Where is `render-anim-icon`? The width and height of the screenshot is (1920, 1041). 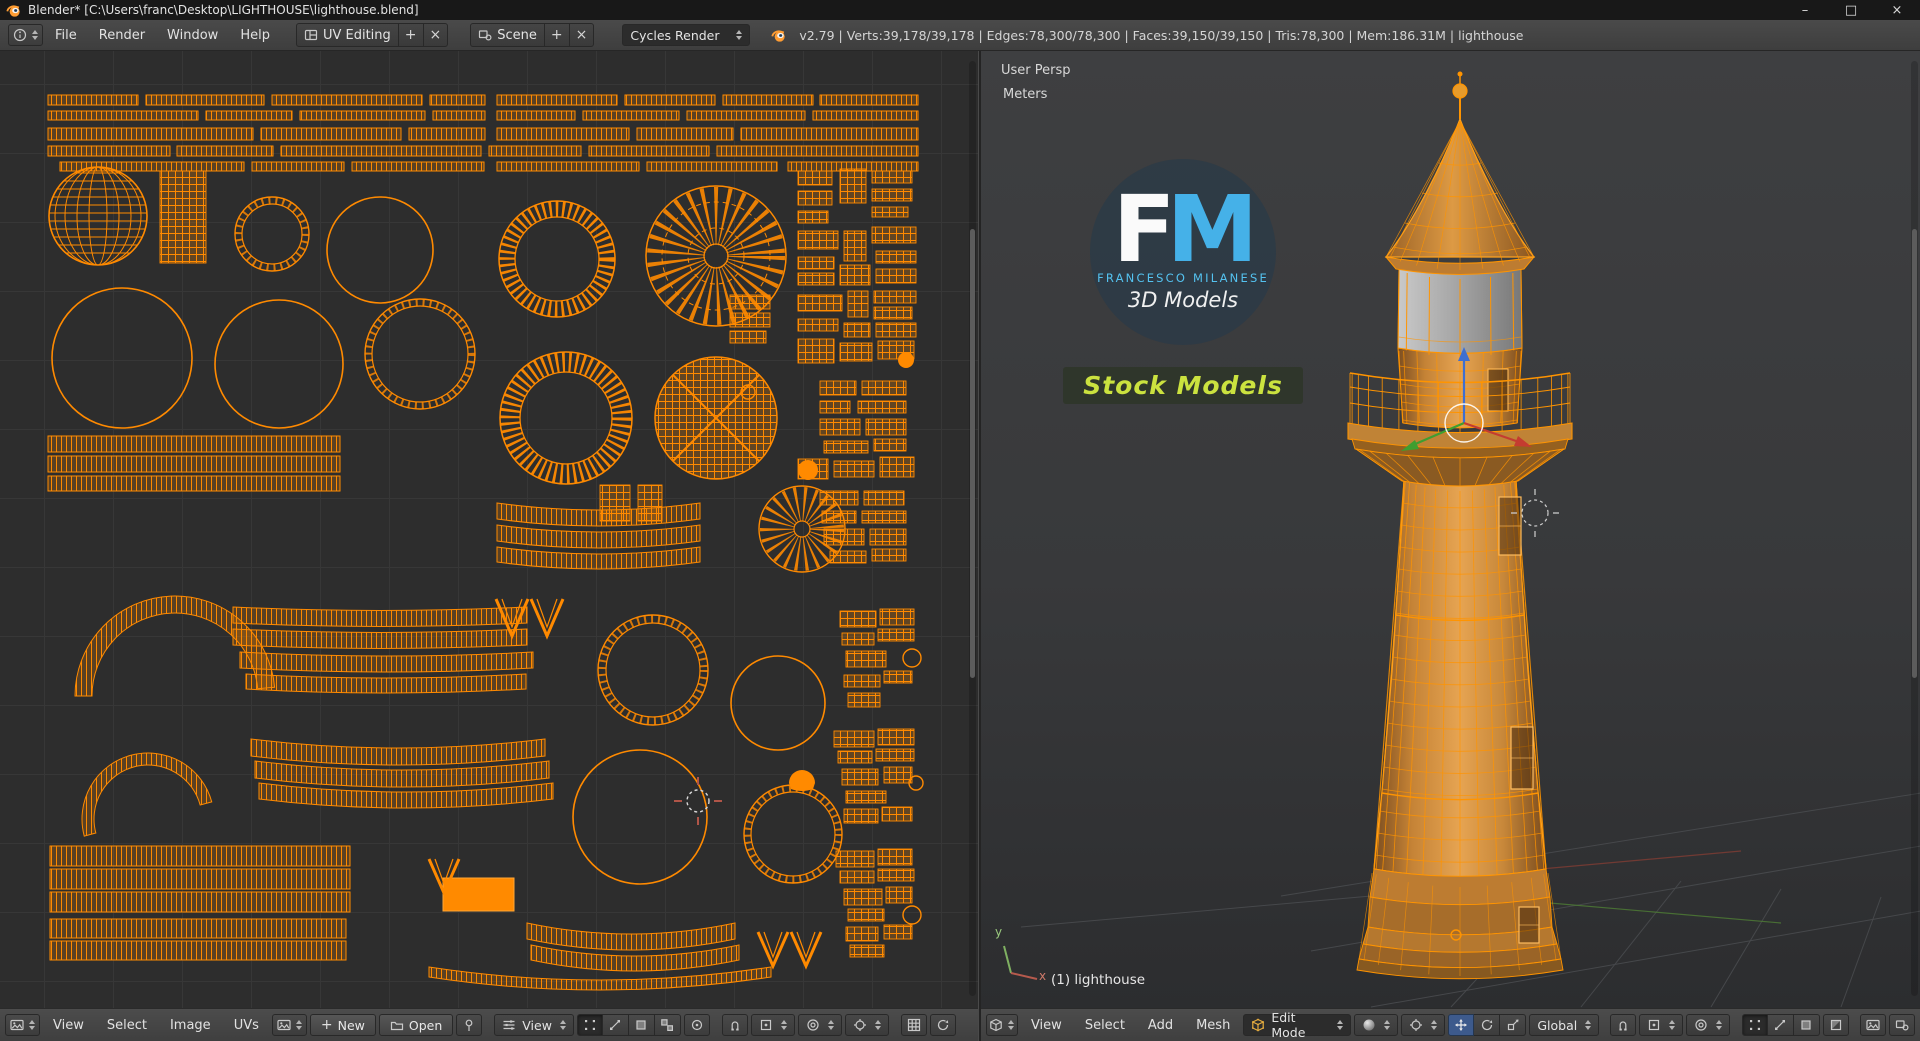
render-anim-icon is located at coordinates (1902, 1025).